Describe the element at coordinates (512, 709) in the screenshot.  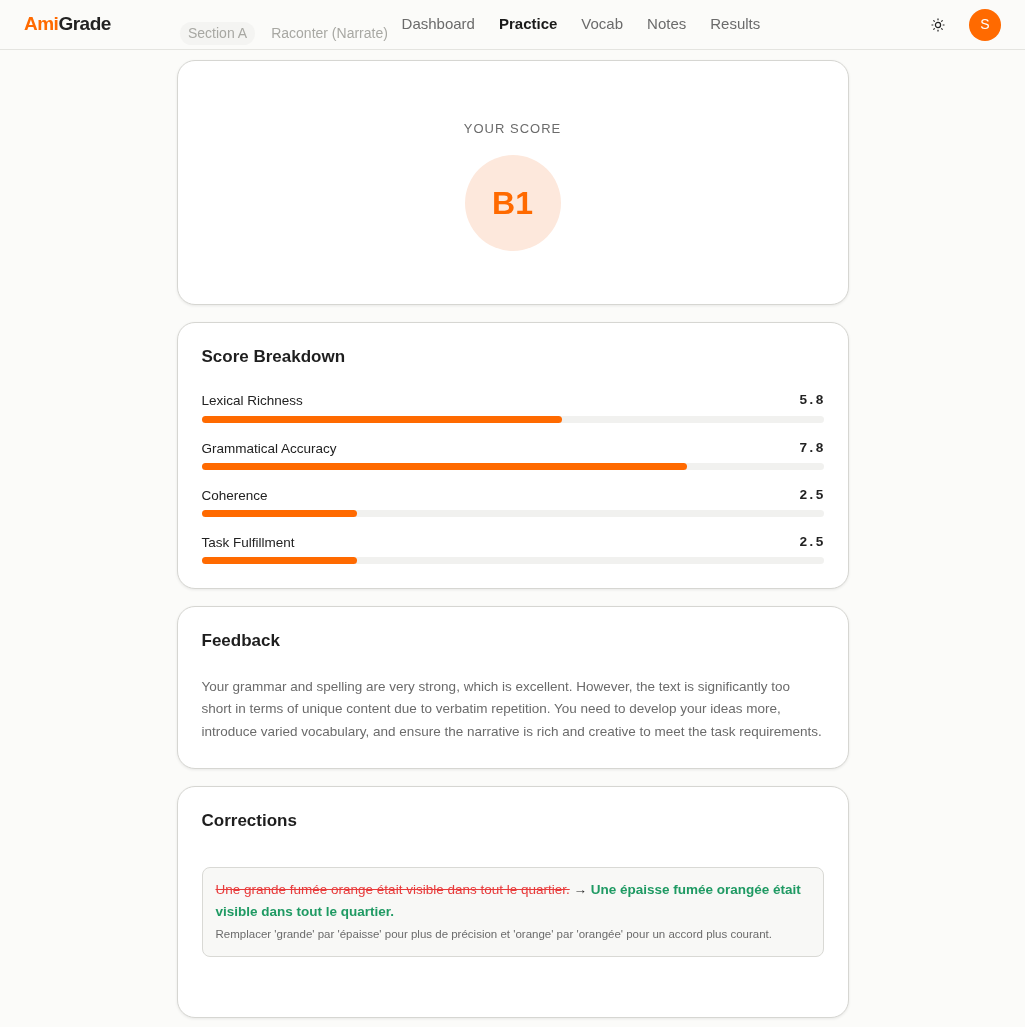
I see `feedback-text: Your grammar and spelling are very strong, which is excellent. However, the text is significantly too short in terms of unique content due to verbatim repetition. You need to develop your ideas more, introduce varied vocabulary, and ensure the narrative is rich and creative to meet the task requirements.` at that location.